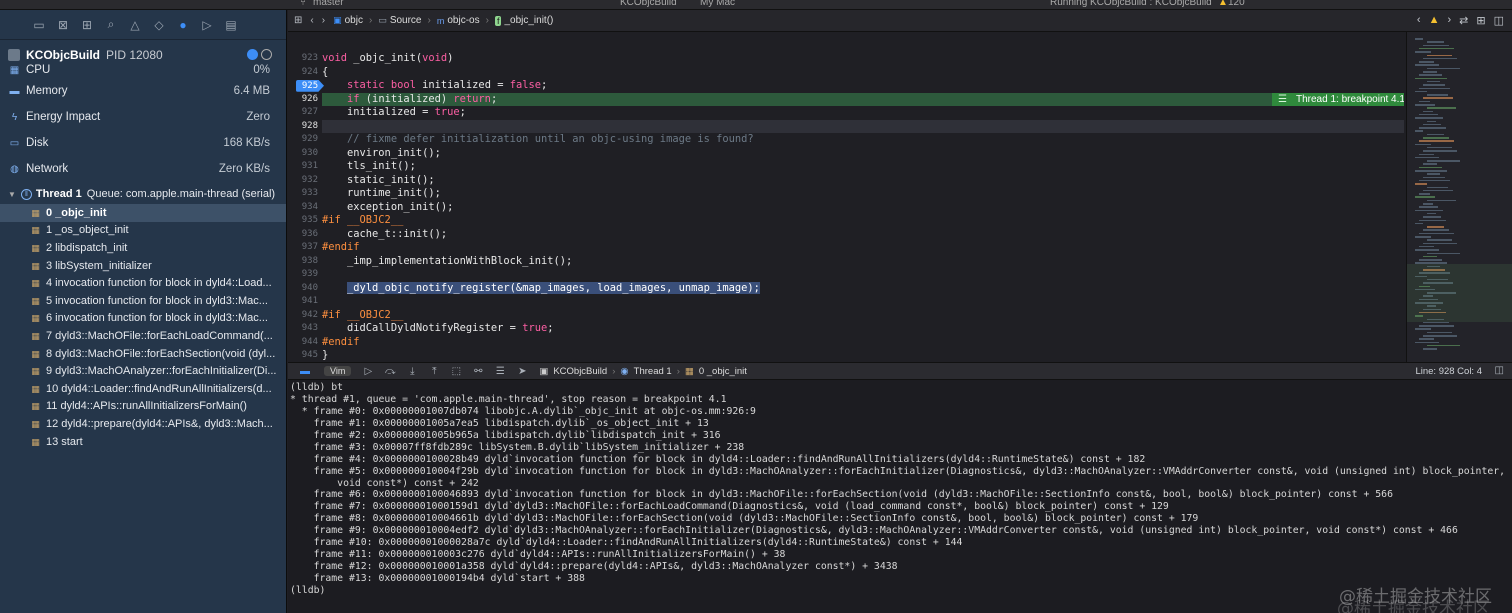 The height and width of the screenshot is (613, 1512). I want to click on minimap, so click(1459, 197).